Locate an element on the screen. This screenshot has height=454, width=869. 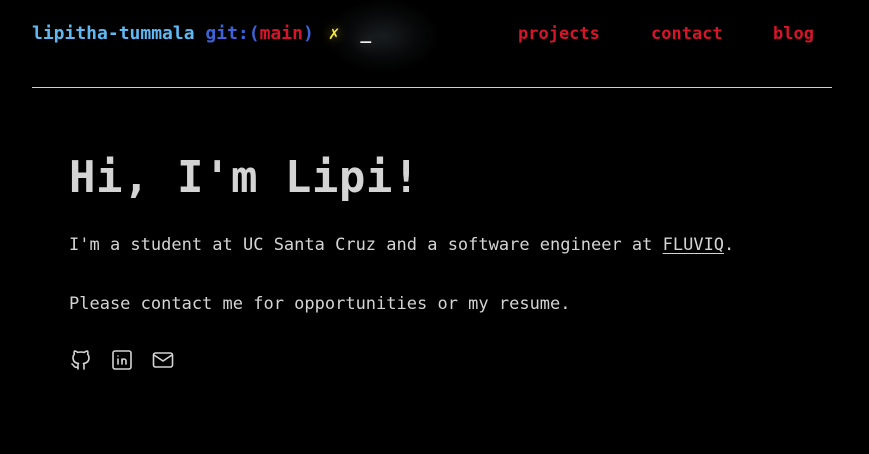
linkedin-link is located at coordinates (122, 360).